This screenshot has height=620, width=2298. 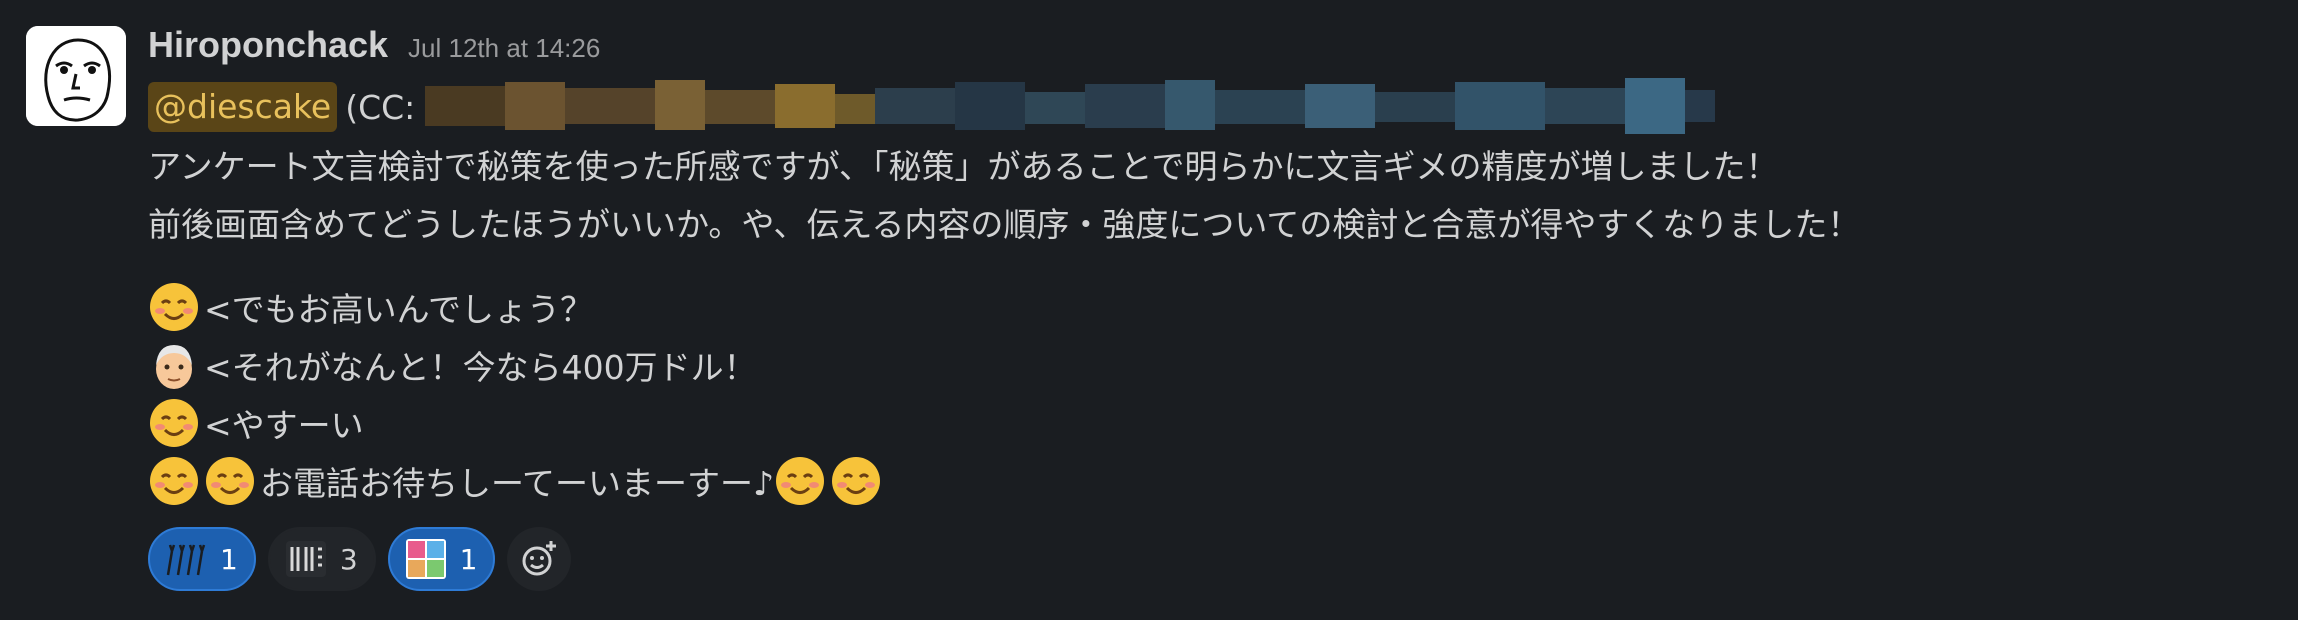 I want to click on old-man-icon, so click(x=174, y=365).